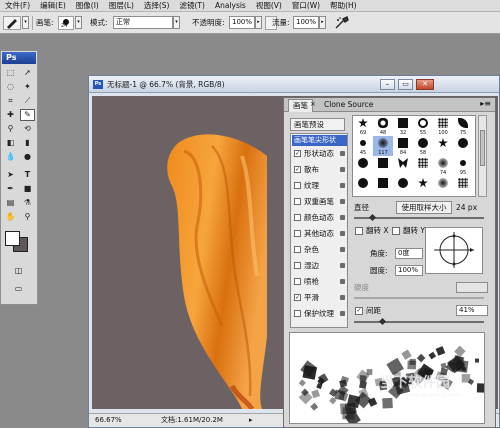 Image resolution: width=500 pixels, height=428 pixels. I want to click on airbrush-icon, so click(342, 23).